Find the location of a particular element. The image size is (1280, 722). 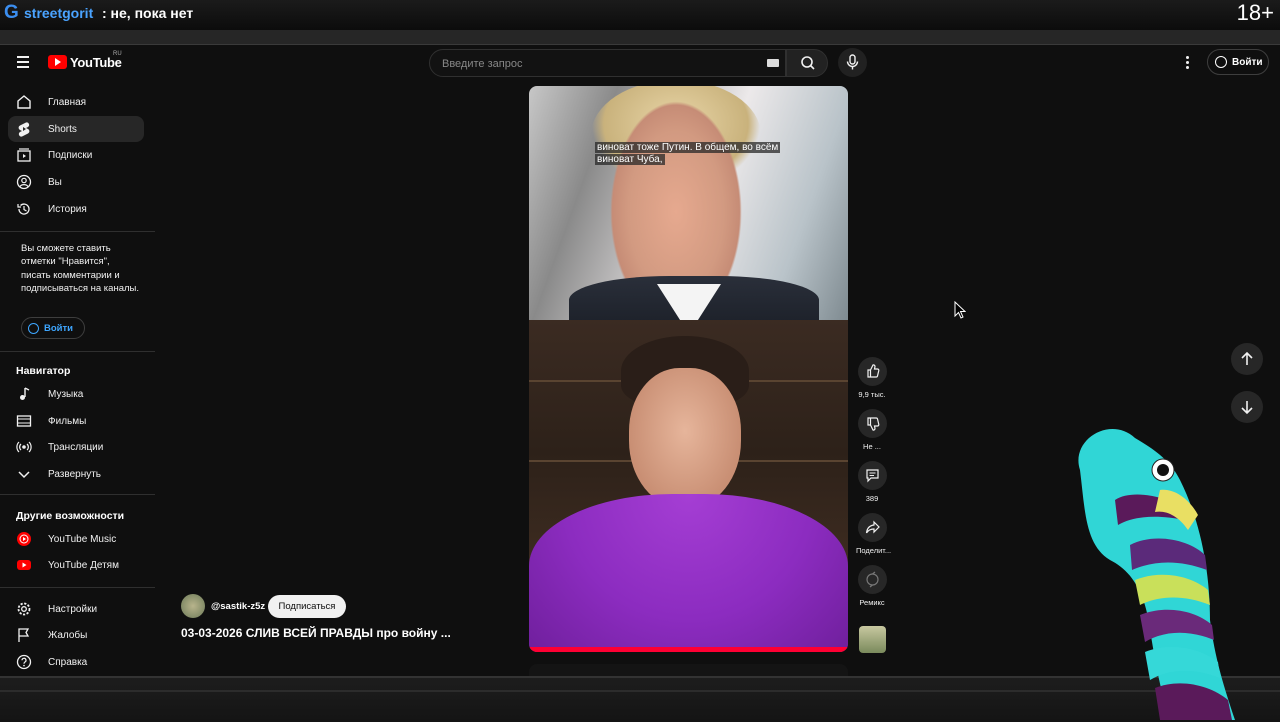

subscribe-button: Подписаться is located at coordinates (307, 606).